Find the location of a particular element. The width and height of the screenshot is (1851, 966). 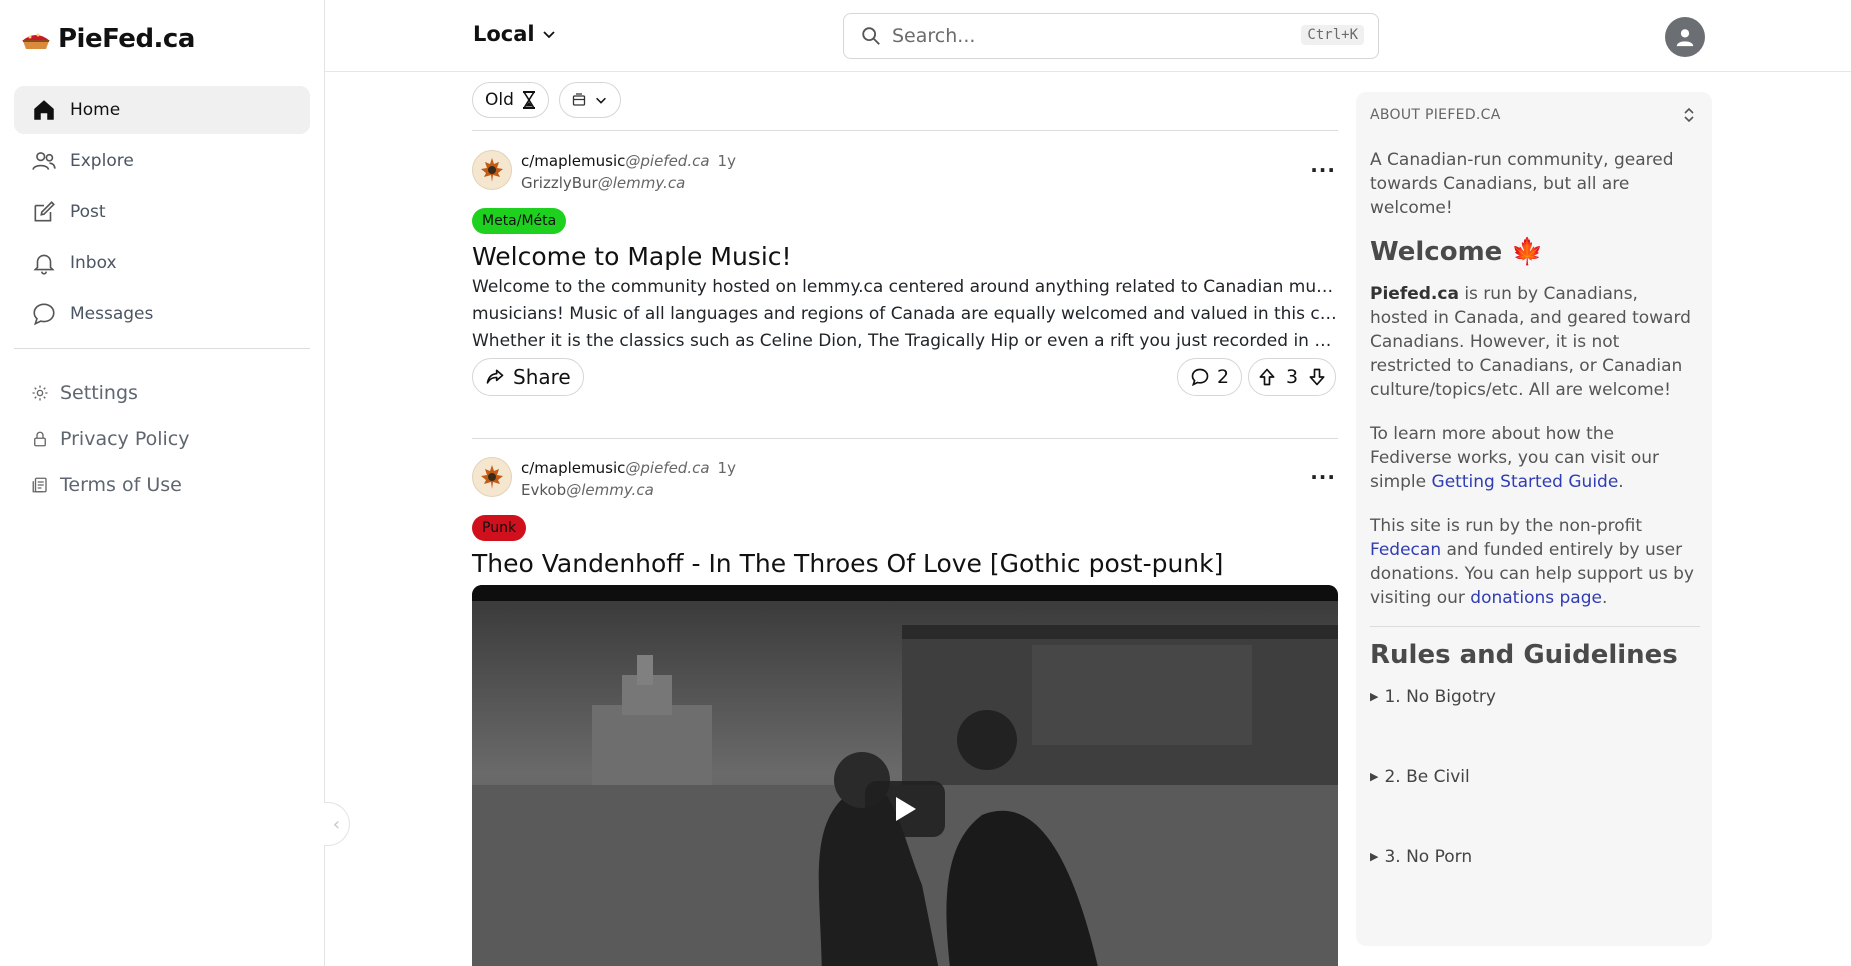

nav-label: Explore is located at coordinates (102, 161).